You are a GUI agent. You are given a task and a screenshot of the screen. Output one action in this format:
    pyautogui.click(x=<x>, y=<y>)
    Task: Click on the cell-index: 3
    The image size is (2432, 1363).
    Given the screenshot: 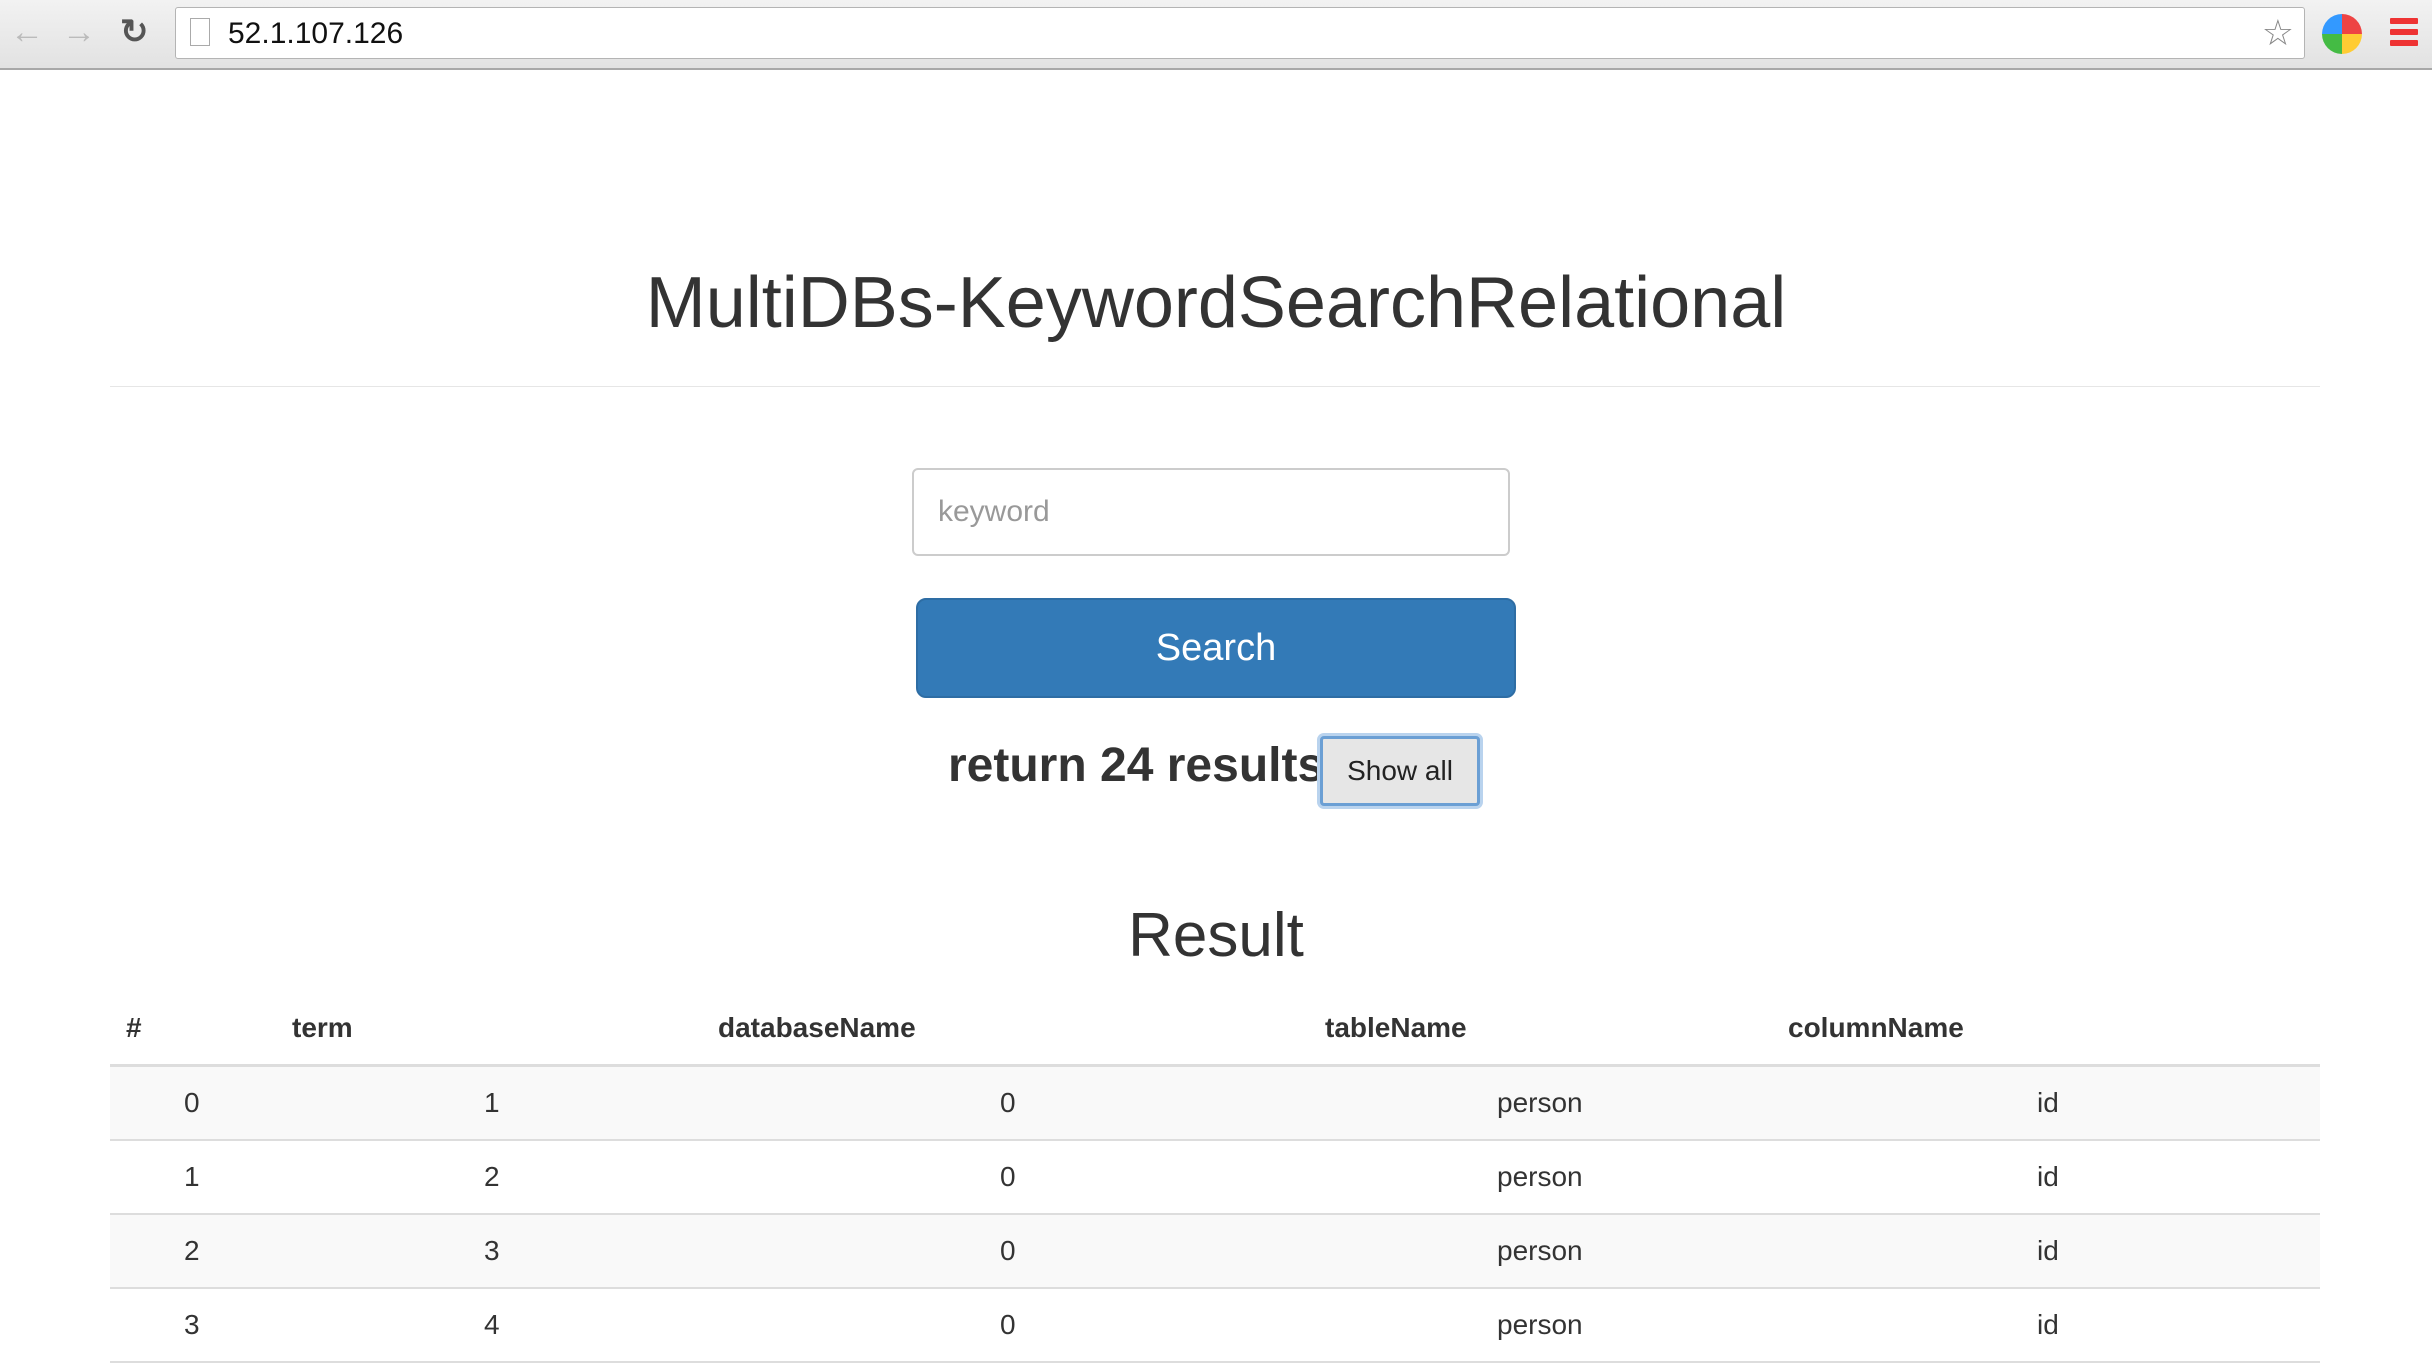 What is the action you would take?
    pyautogui.click(x=192, y=1324)
    